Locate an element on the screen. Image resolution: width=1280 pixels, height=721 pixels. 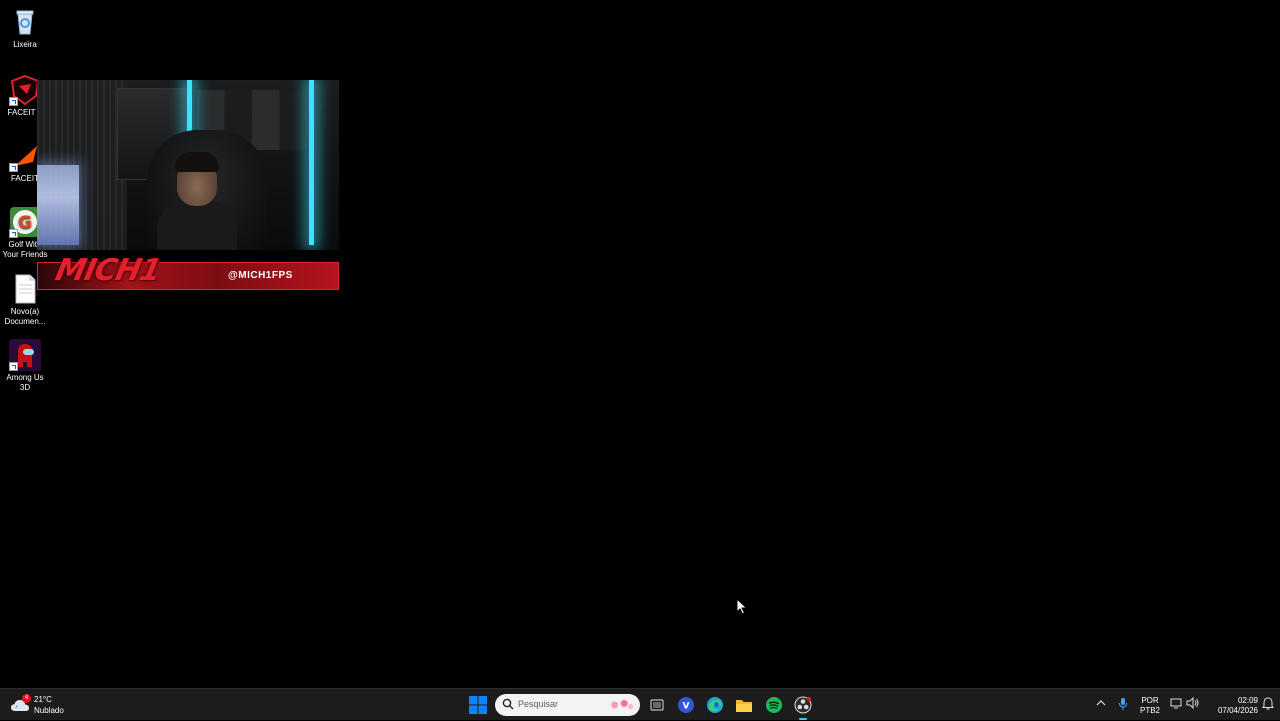
svg-text: V is located at coordinates (686, 707).